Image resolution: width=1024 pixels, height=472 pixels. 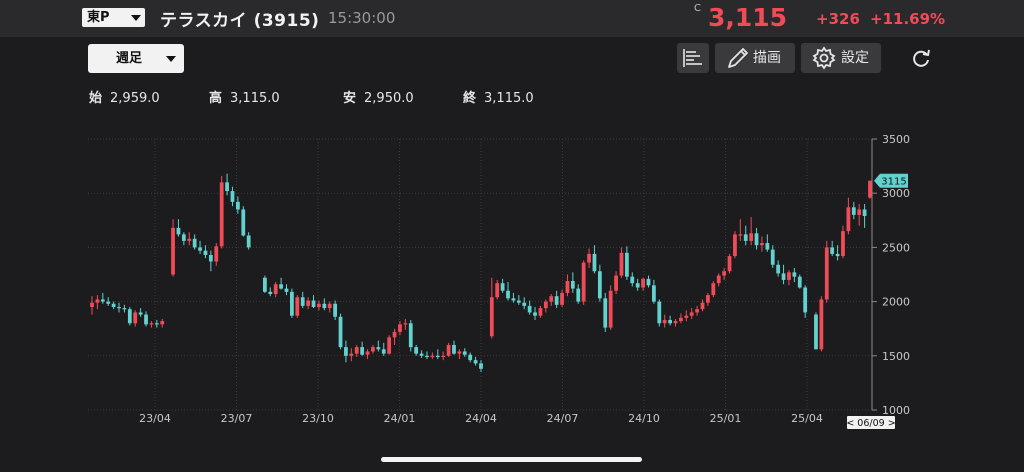 I want to click on y-tick-label: 3000, so click(x=896, y=193).